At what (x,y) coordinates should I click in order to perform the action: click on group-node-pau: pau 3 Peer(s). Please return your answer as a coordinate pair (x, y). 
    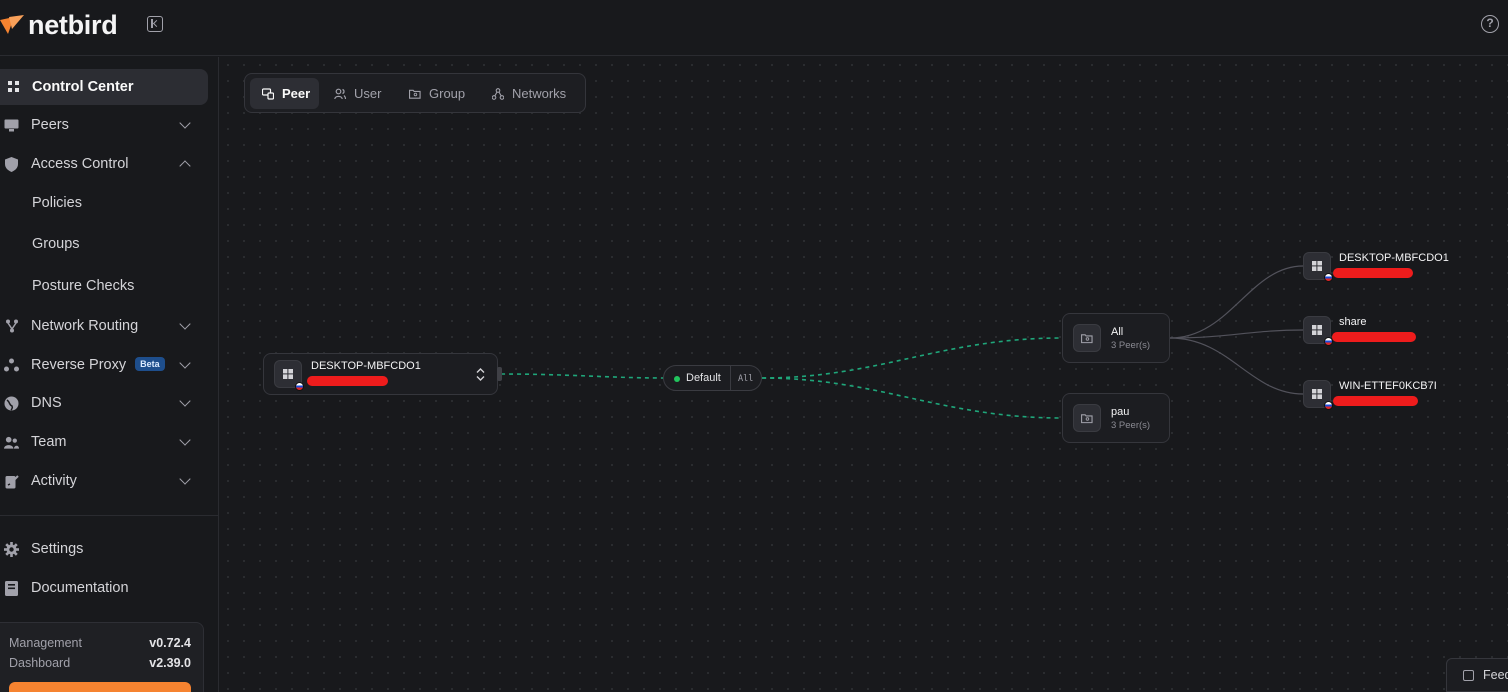
    Looking at the image, I should click on (1116, 418).